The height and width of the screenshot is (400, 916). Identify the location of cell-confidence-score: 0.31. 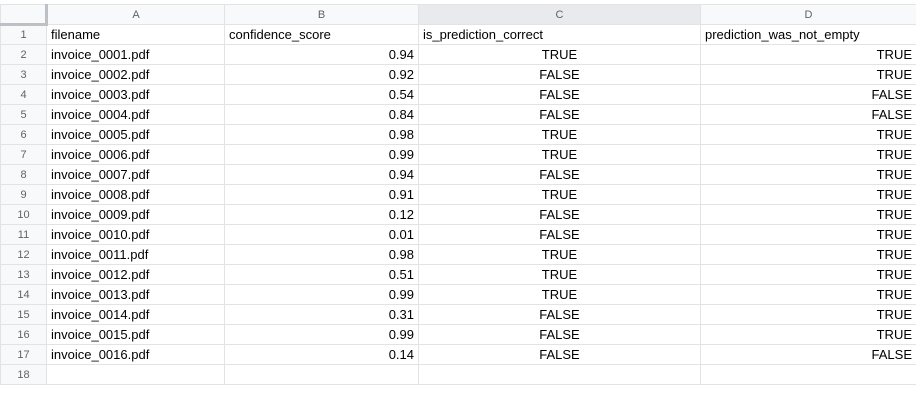
(321, 314).